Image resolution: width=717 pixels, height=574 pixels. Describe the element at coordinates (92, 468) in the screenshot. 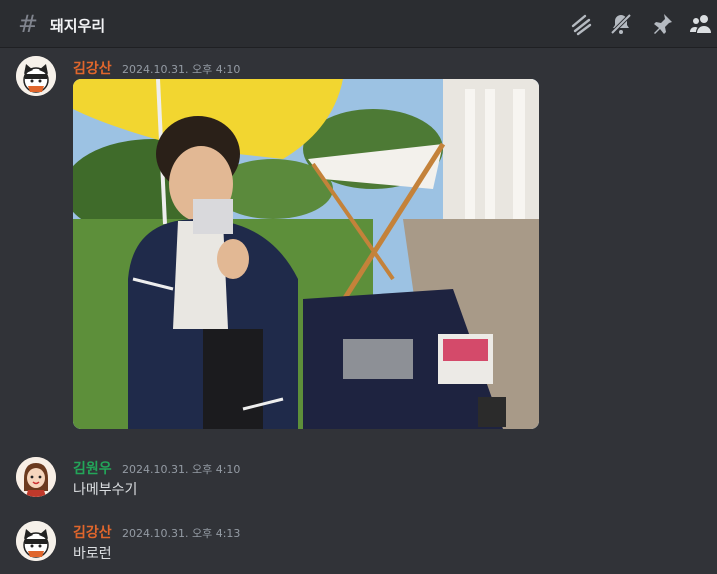

I see `username: 김원우` at that location.